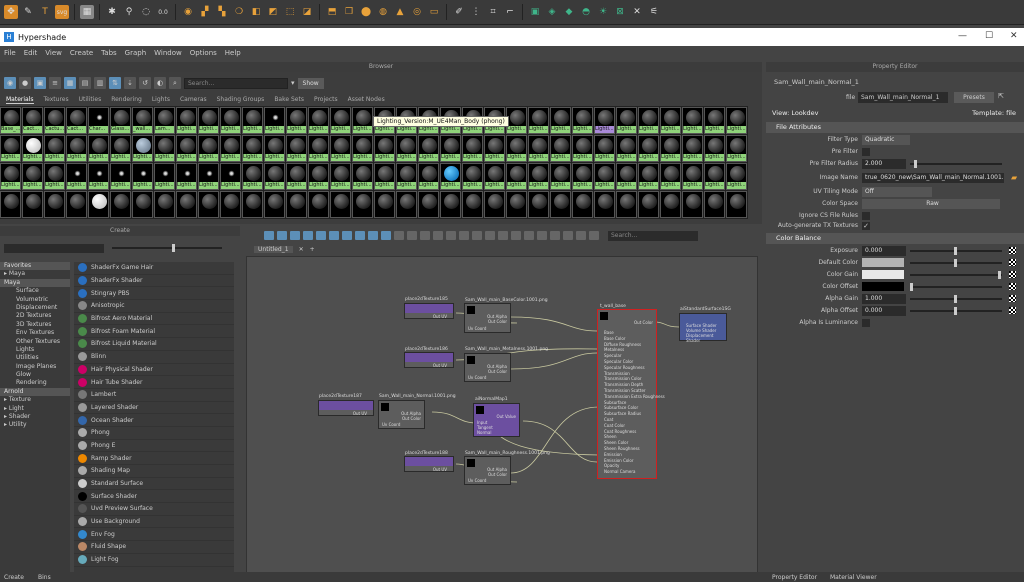 The height and width of the screenshot is (582, 1024). I want to click on ipr-icon: ◈, so click(552, 12).